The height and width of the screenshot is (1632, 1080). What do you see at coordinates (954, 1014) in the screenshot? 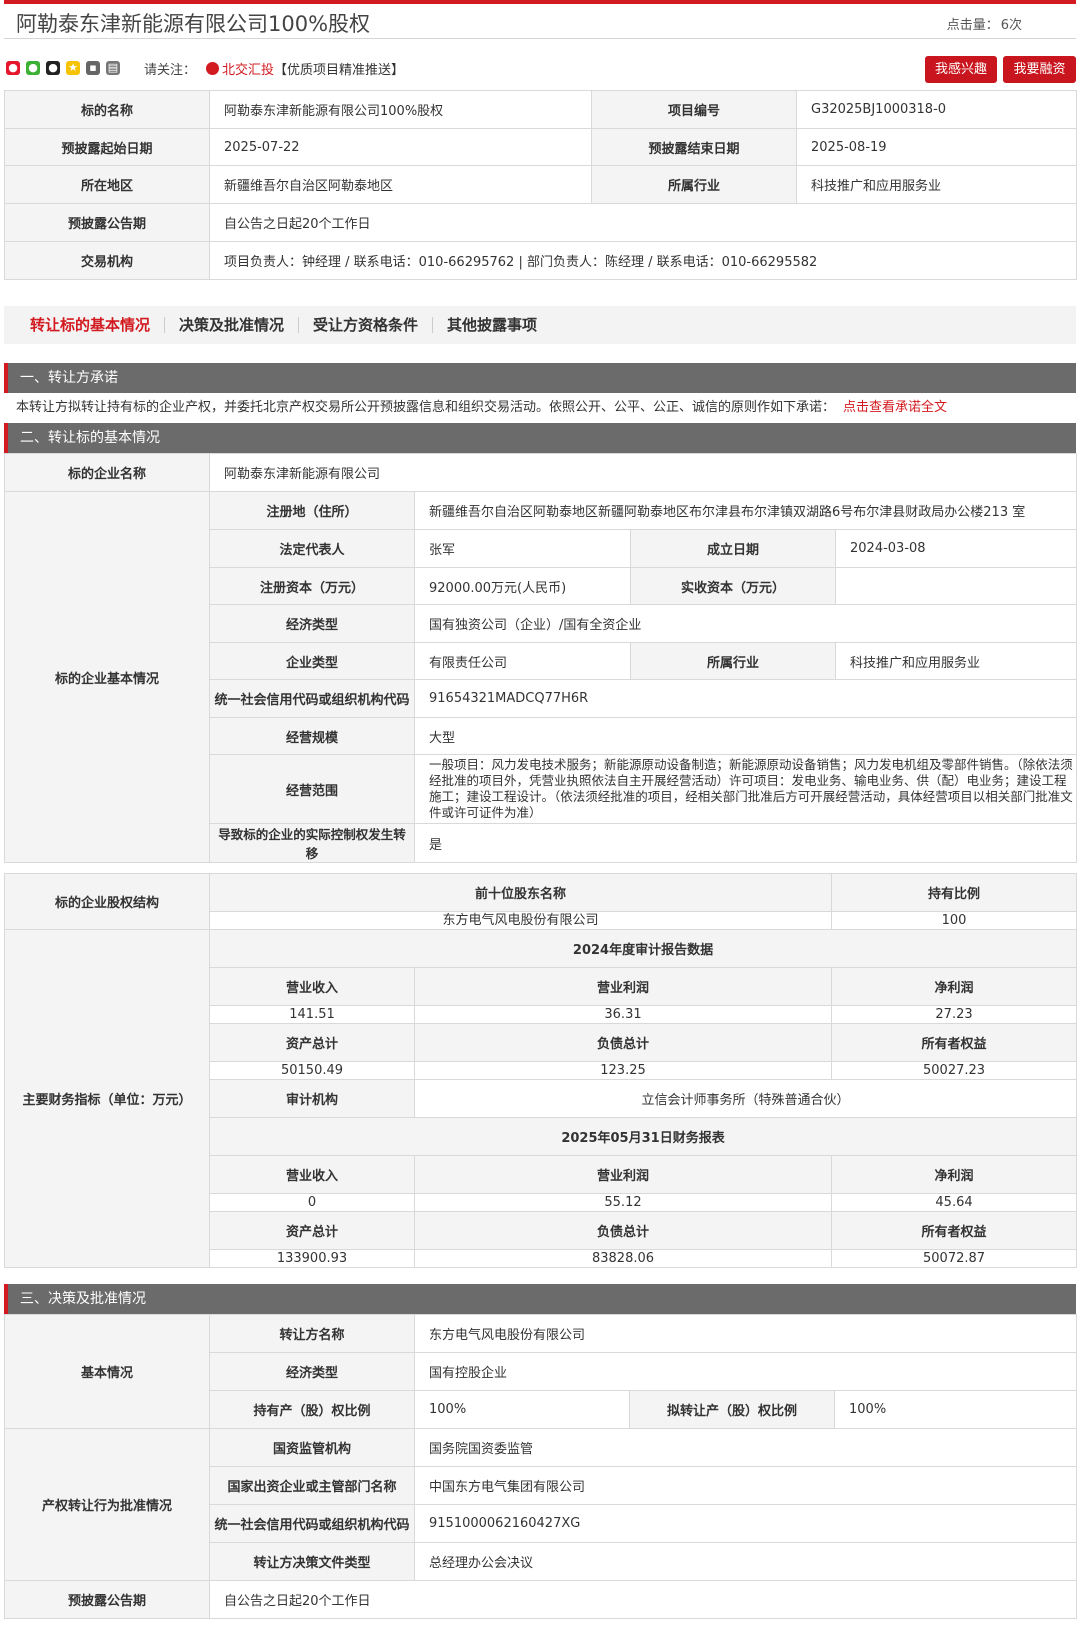
I see `value-cell: 27.23` at bounding box center [954, 1014].